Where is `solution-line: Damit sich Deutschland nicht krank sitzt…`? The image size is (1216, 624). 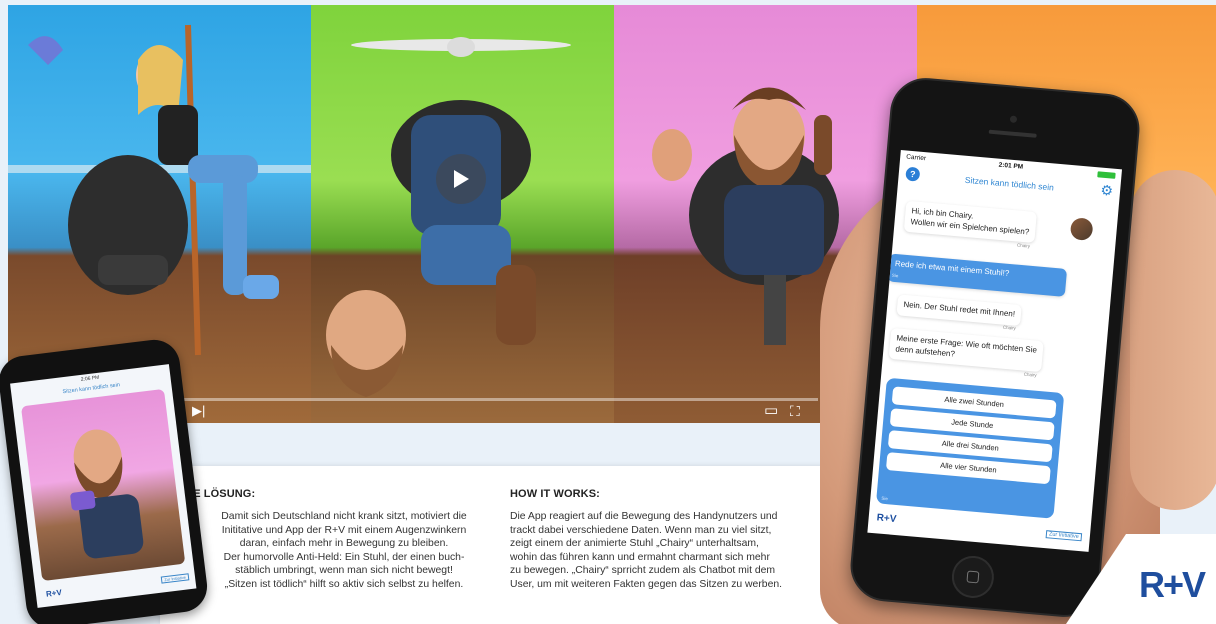
solution-line: Damit sich Deutschland nicht krank sitzt… is located at coordinates (344, 516).